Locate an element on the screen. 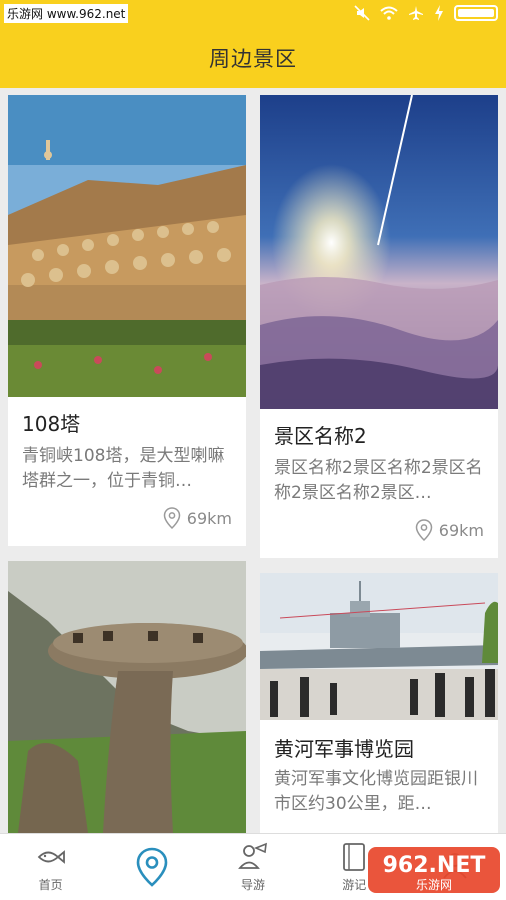 This screenshot has height=900, width=506. tab-nearby is located at coordinates (151, 867).